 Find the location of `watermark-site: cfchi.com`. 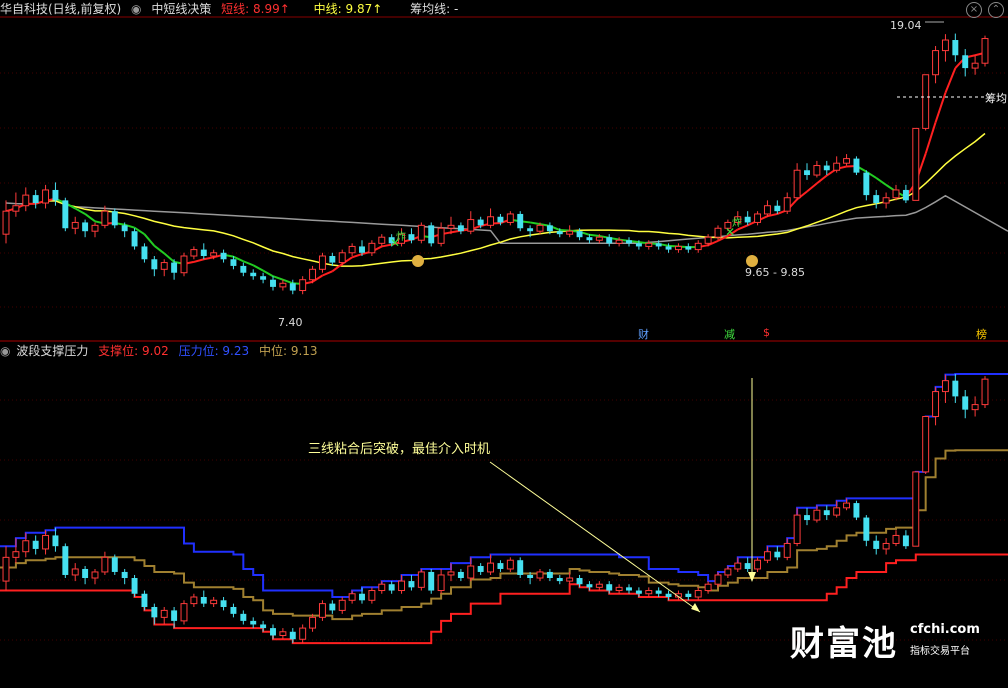

watermark-site: cfchi.com is located at coordinates (945, 629).